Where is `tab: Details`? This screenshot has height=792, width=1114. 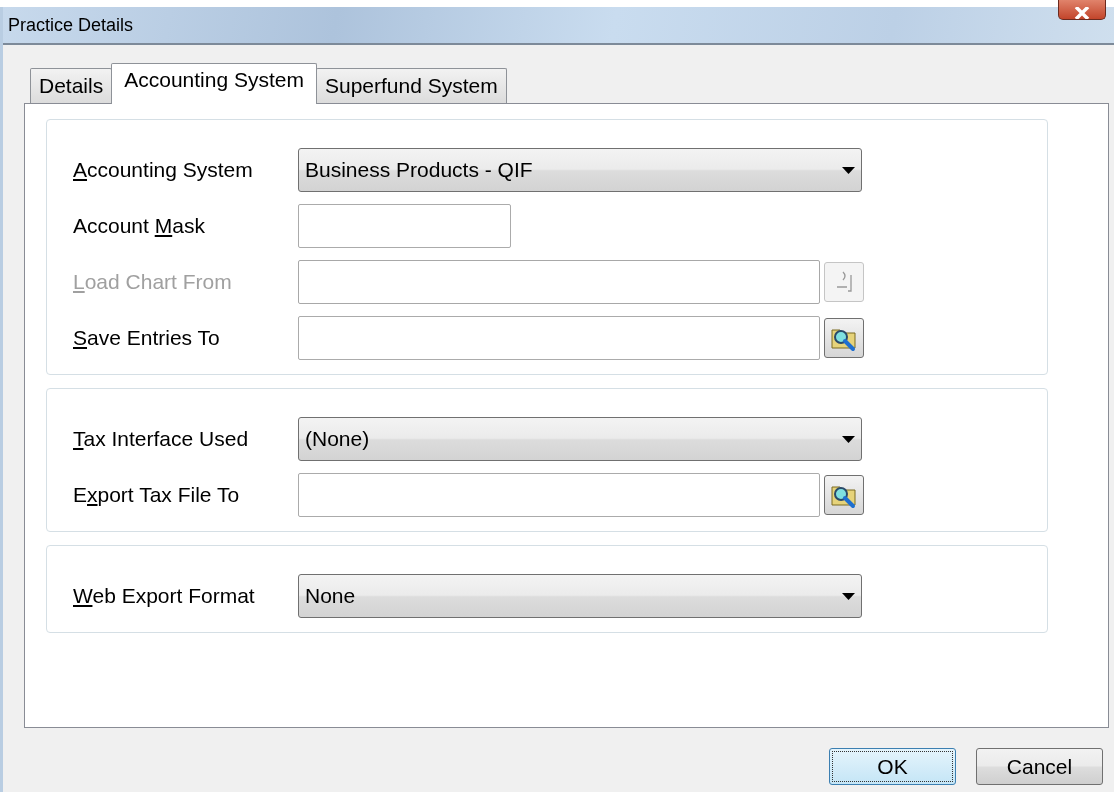
tab: Details is located at coordinates (71, 85).